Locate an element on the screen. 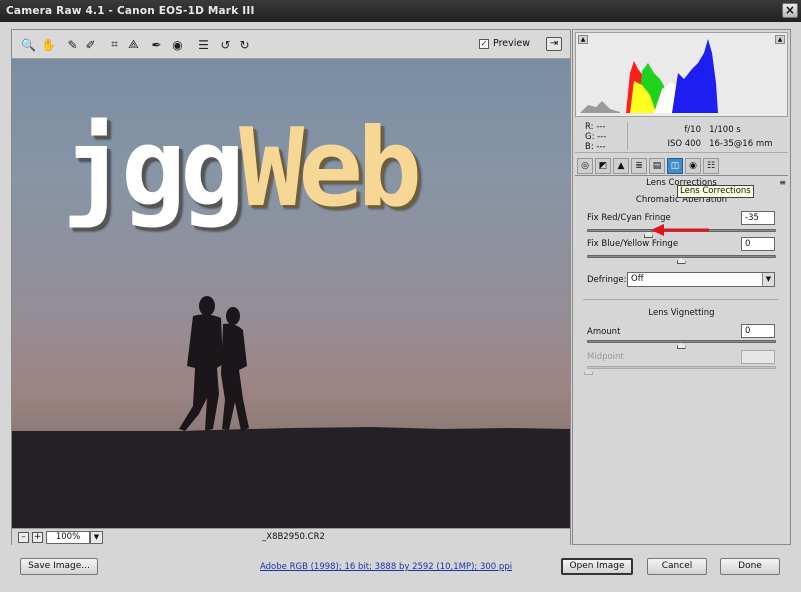 This screenshot has width=801, height=592. red-cyan-label: Fix Red/Cyan Fringe is located at coordinates (629, 218).